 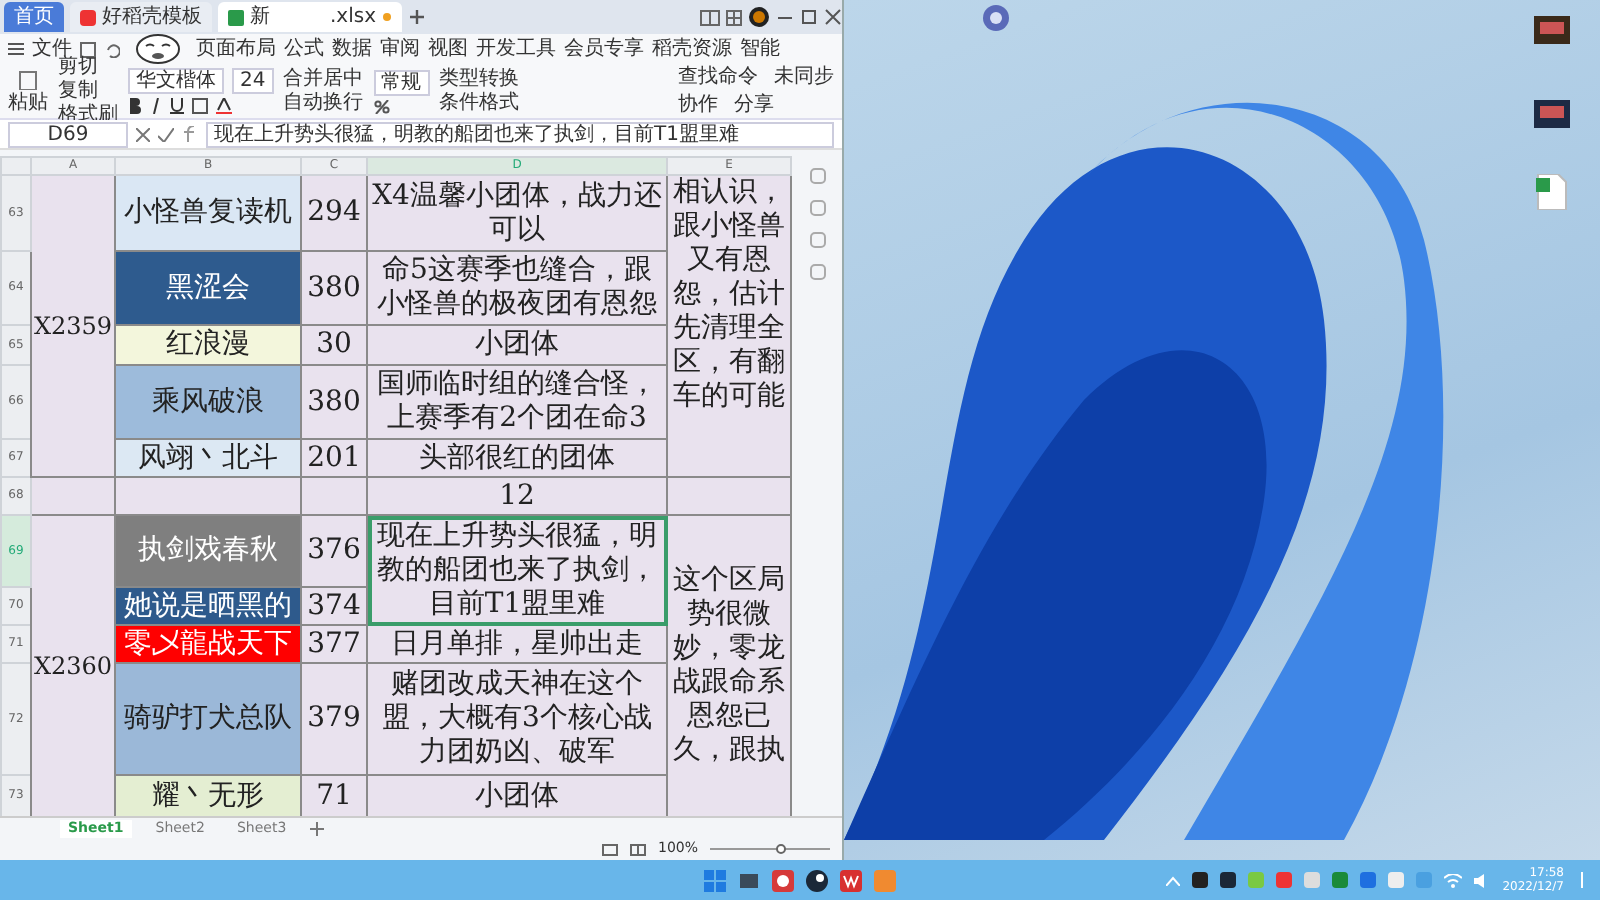 I want to click on add-tab-icon, so click(x=417, y=17).